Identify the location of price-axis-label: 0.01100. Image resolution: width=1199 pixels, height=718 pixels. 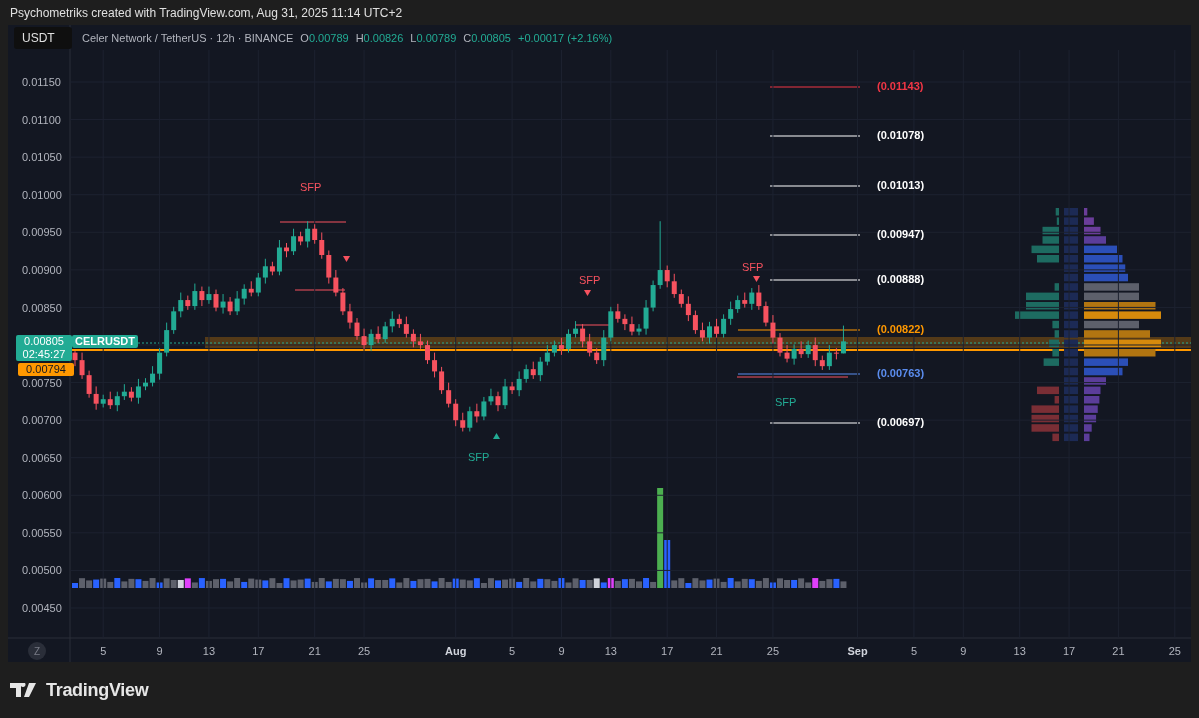
(41, 119).